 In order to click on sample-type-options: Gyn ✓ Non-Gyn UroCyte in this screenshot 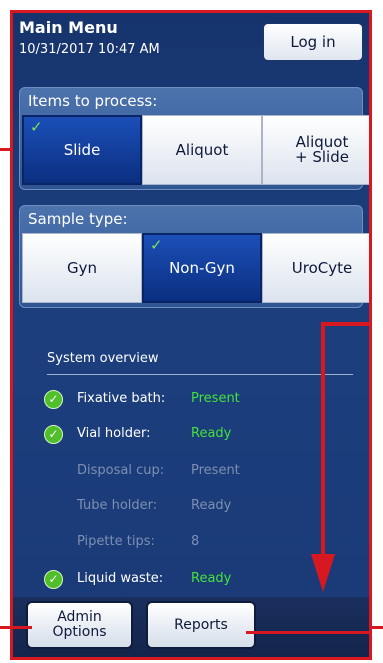, I will do `click(195, 268)`.